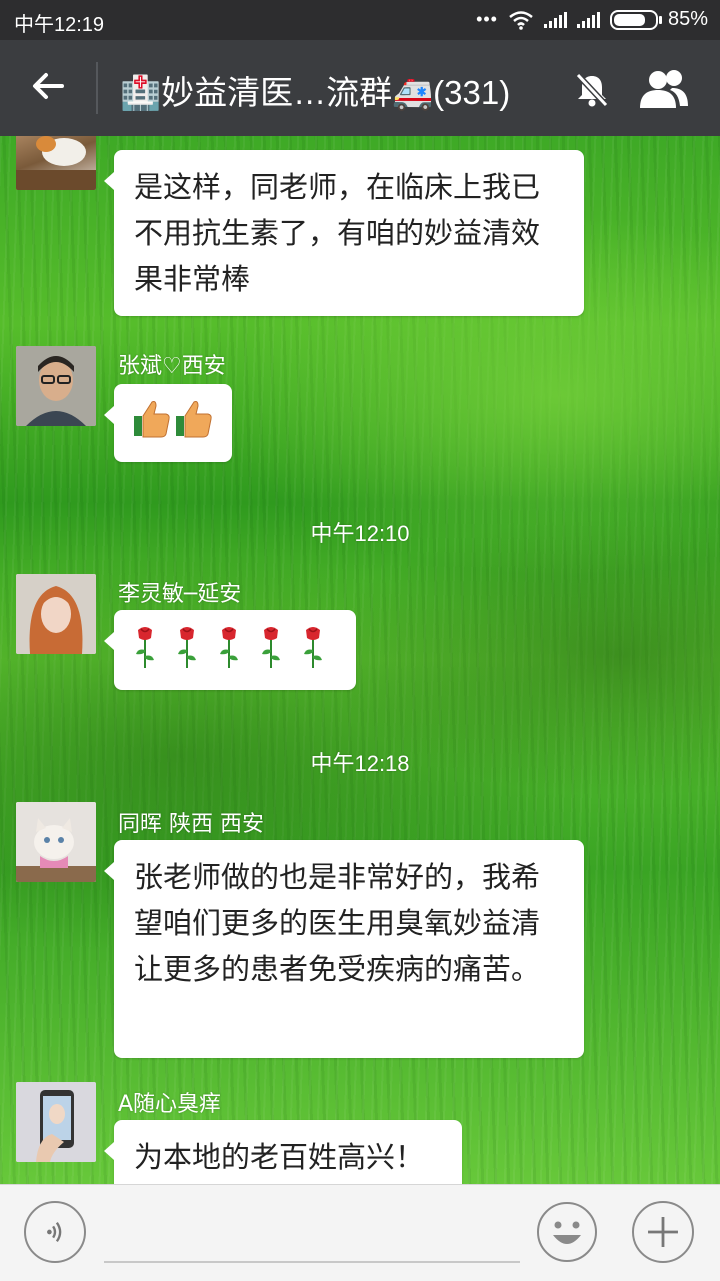  Describe the element at coordinates (337, 233) in the screenshot. I see `message-text: 是这样，同老师，在临床上我已不用抗生素了，有咱的妙益清效果非常棒` at that location.